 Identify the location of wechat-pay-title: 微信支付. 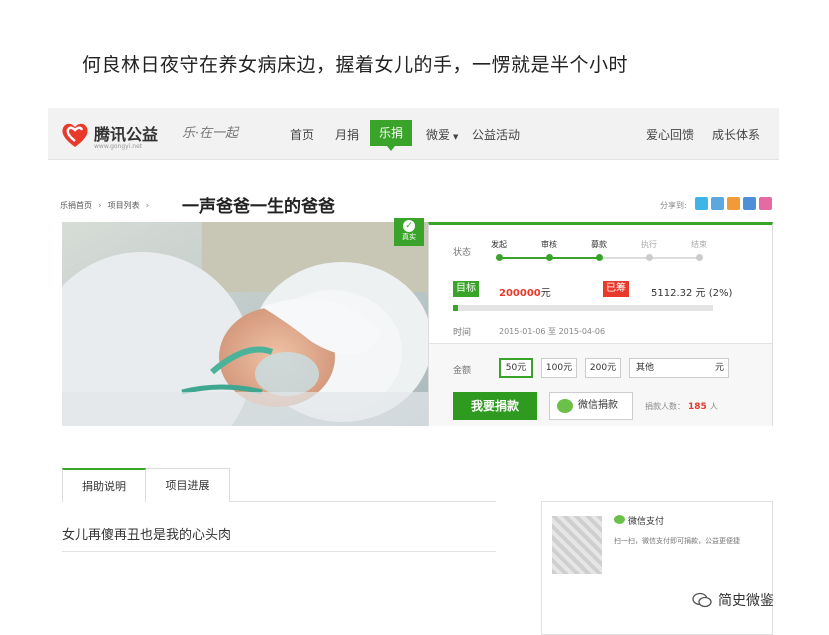
(639, 520).